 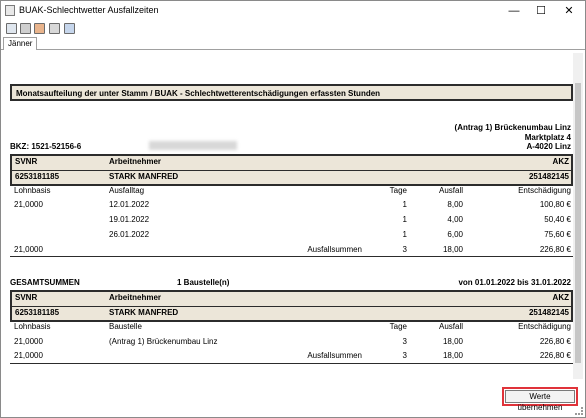 I want to click on bkz-label: BKZ: 1521-52156-6, so click(x=46, y=146).